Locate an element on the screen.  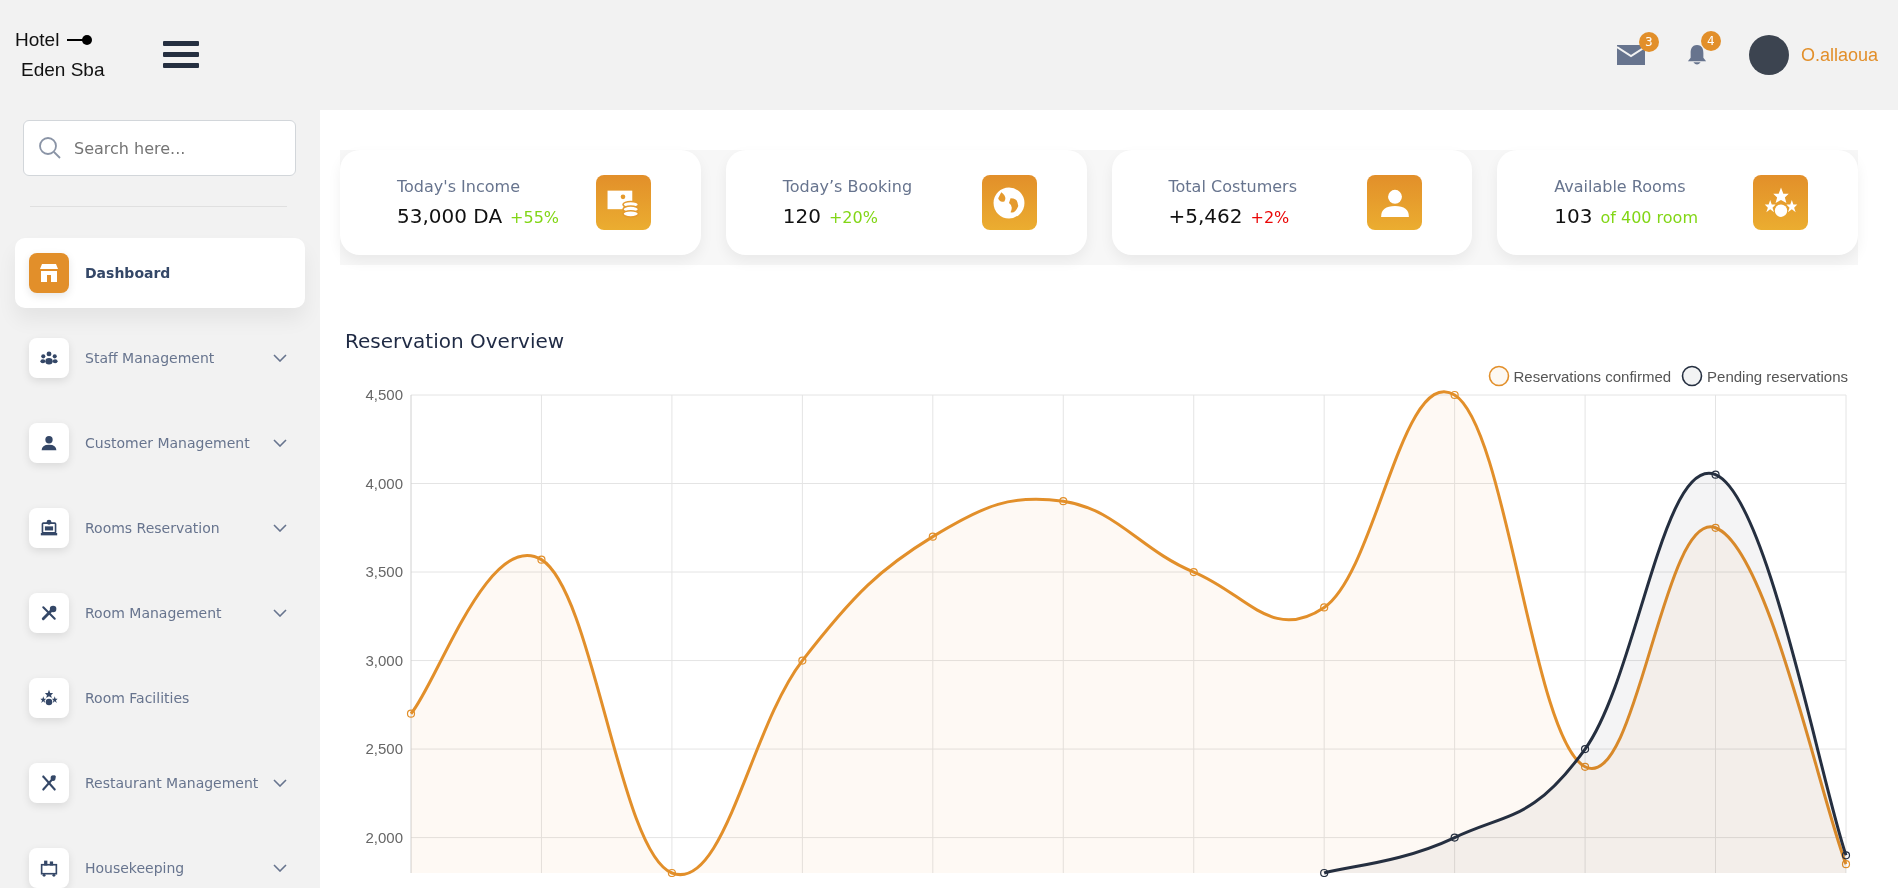
sidebar-item: Room Management is located at coordinates (160, 613).